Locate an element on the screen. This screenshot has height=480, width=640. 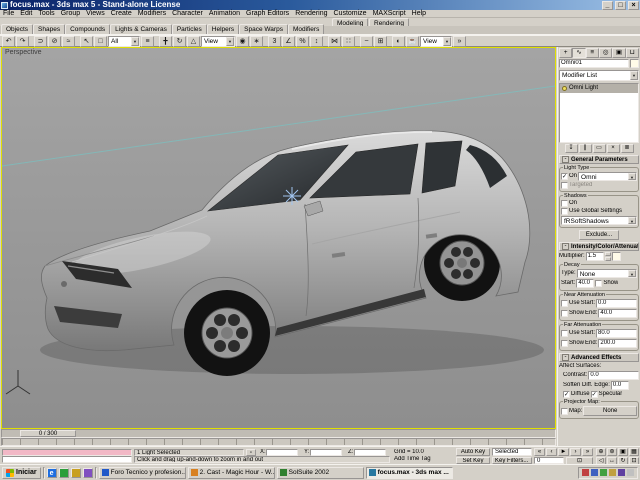
quick-launch-mail-icon is located at coordinates (75, 472).